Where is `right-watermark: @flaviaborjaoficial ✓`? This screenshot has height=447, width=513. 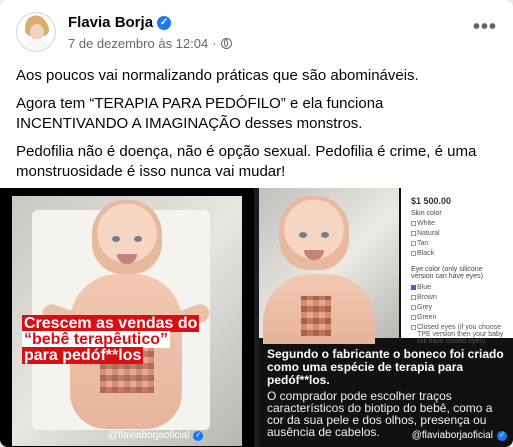
right-watermark: @flaviaborjaoficial ✓ is located at coordinates (459, 435).